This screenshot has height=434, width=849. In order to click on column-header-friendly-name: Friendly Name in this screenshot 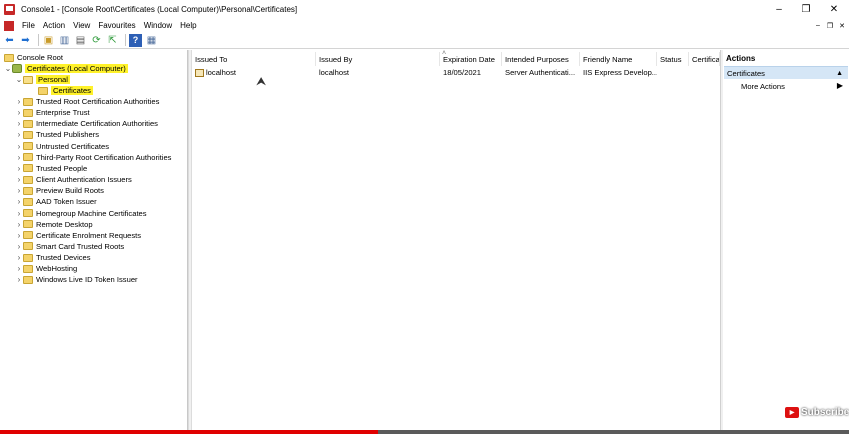, I will do `click(618, 59)`.